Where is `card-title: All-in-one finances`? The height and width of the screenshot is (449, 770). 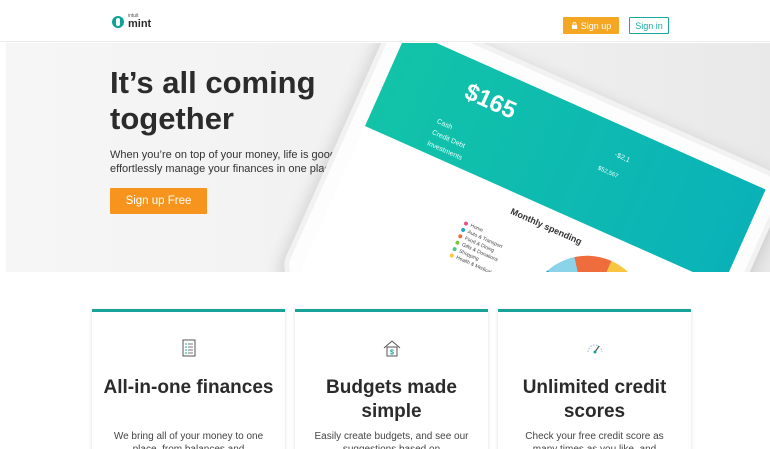
card-title: All-in-one finances is located at coordinates (188, 387).